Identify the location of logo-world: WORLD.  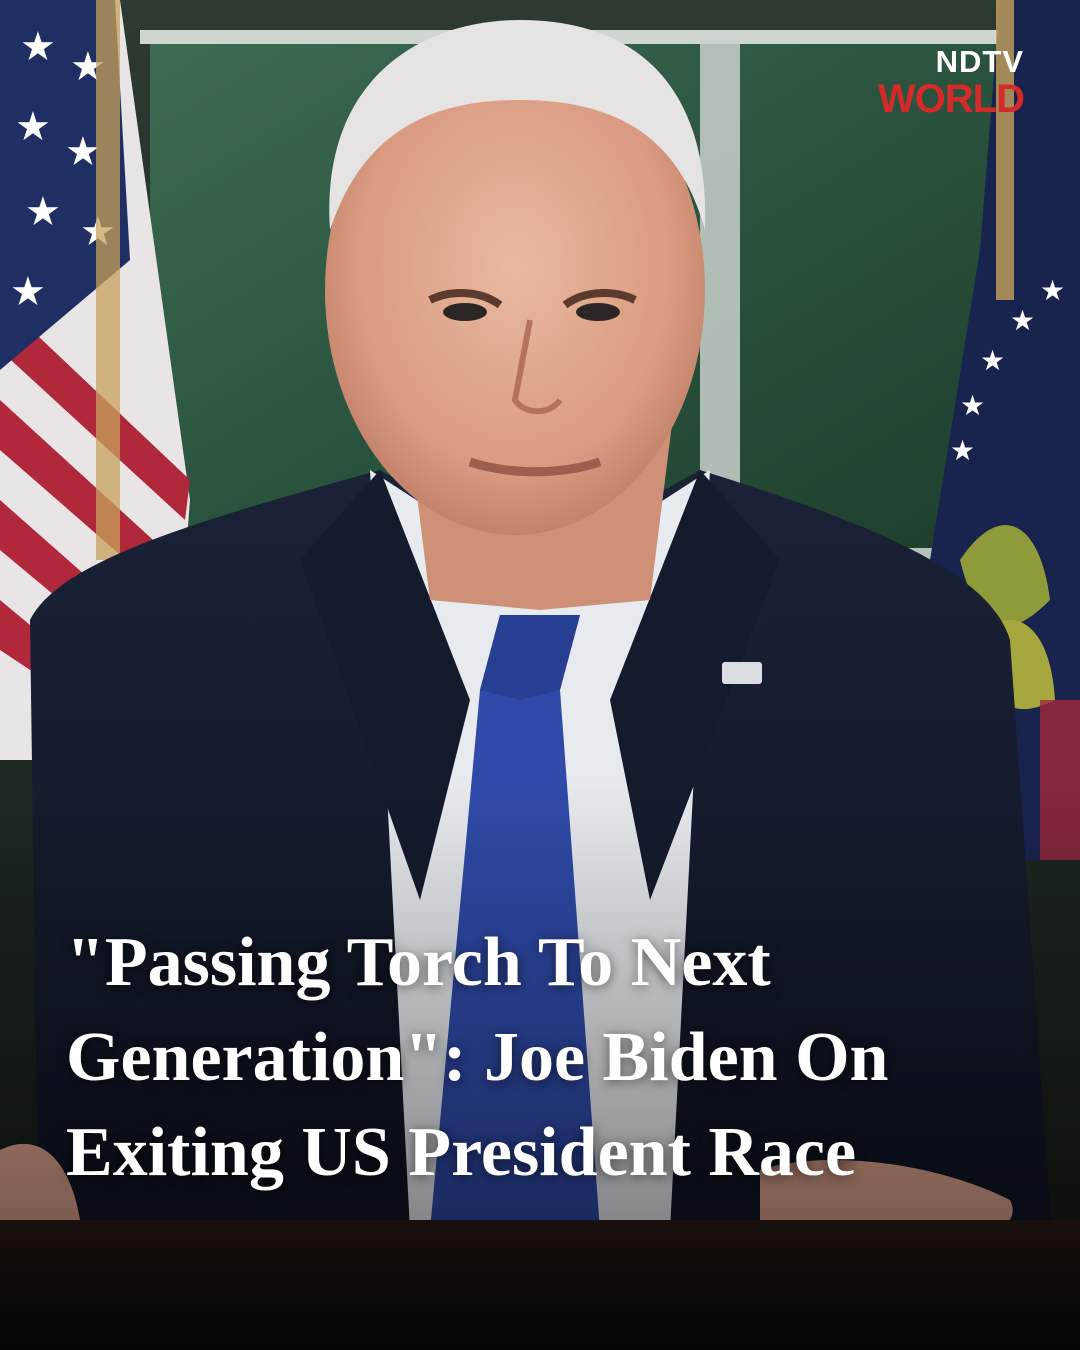
(951, 99).